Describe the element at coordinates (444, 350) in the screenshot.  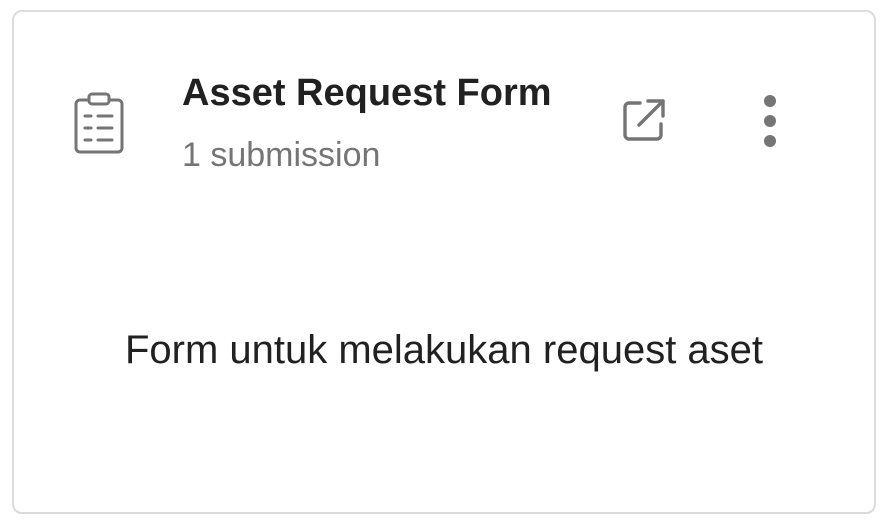
I see `form-description: Form untuk melakukan request aset` at that location.